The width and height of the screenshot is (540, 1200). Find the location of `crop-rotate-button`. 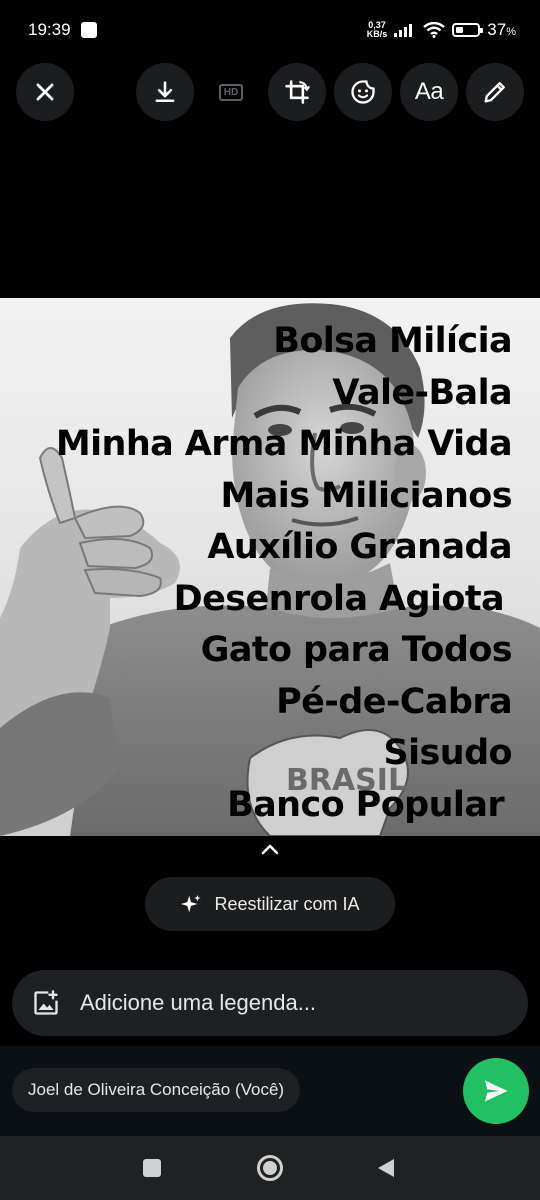

crop-rotate-button is located at coordinates (297, 92).